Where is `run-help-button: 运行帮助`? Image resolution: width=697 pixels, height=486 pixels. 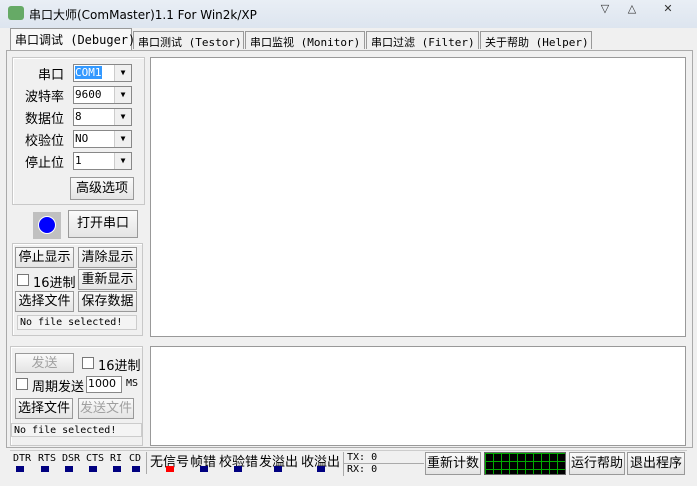
run-help-button: 运行帮助 is located at coordinates (597, 463).